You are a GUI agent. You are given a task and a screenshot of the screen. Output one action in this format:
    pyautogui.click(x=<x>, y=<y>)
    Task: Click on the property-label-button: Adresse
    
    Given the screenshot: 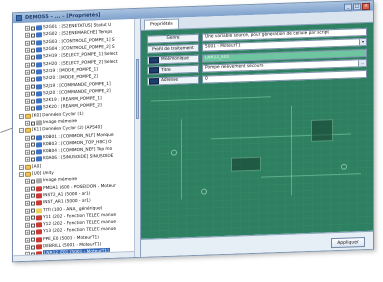 What is the action you would take?
    pyautogui.click(x=173, y=80)
    